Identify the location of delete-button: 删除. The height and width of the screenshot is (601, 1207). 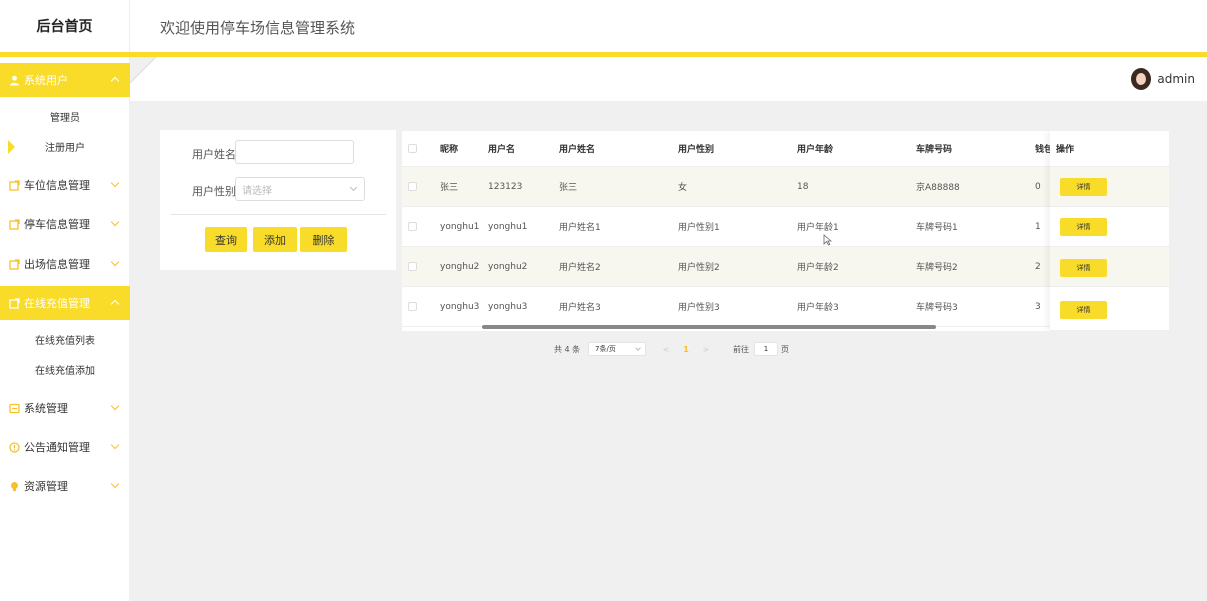
(323, 239).